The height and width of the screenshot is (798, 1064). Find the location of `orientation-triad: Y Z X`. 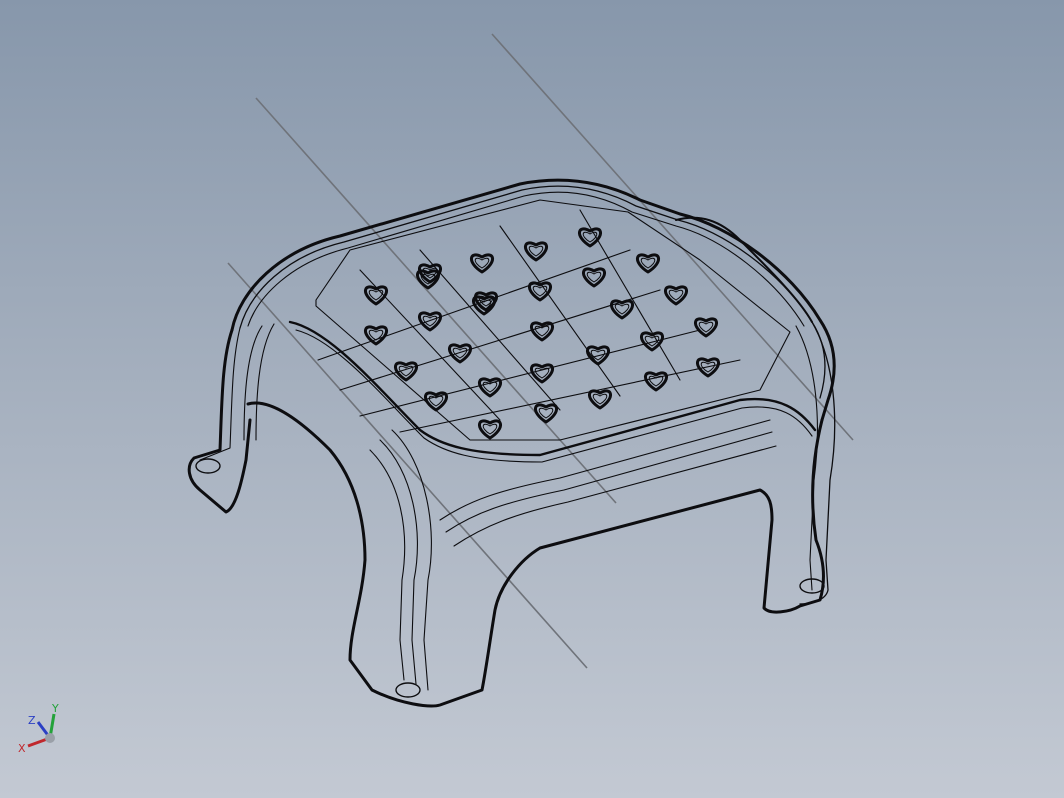

orientation-triad: Y Z X is located at coordinates (44, 730).